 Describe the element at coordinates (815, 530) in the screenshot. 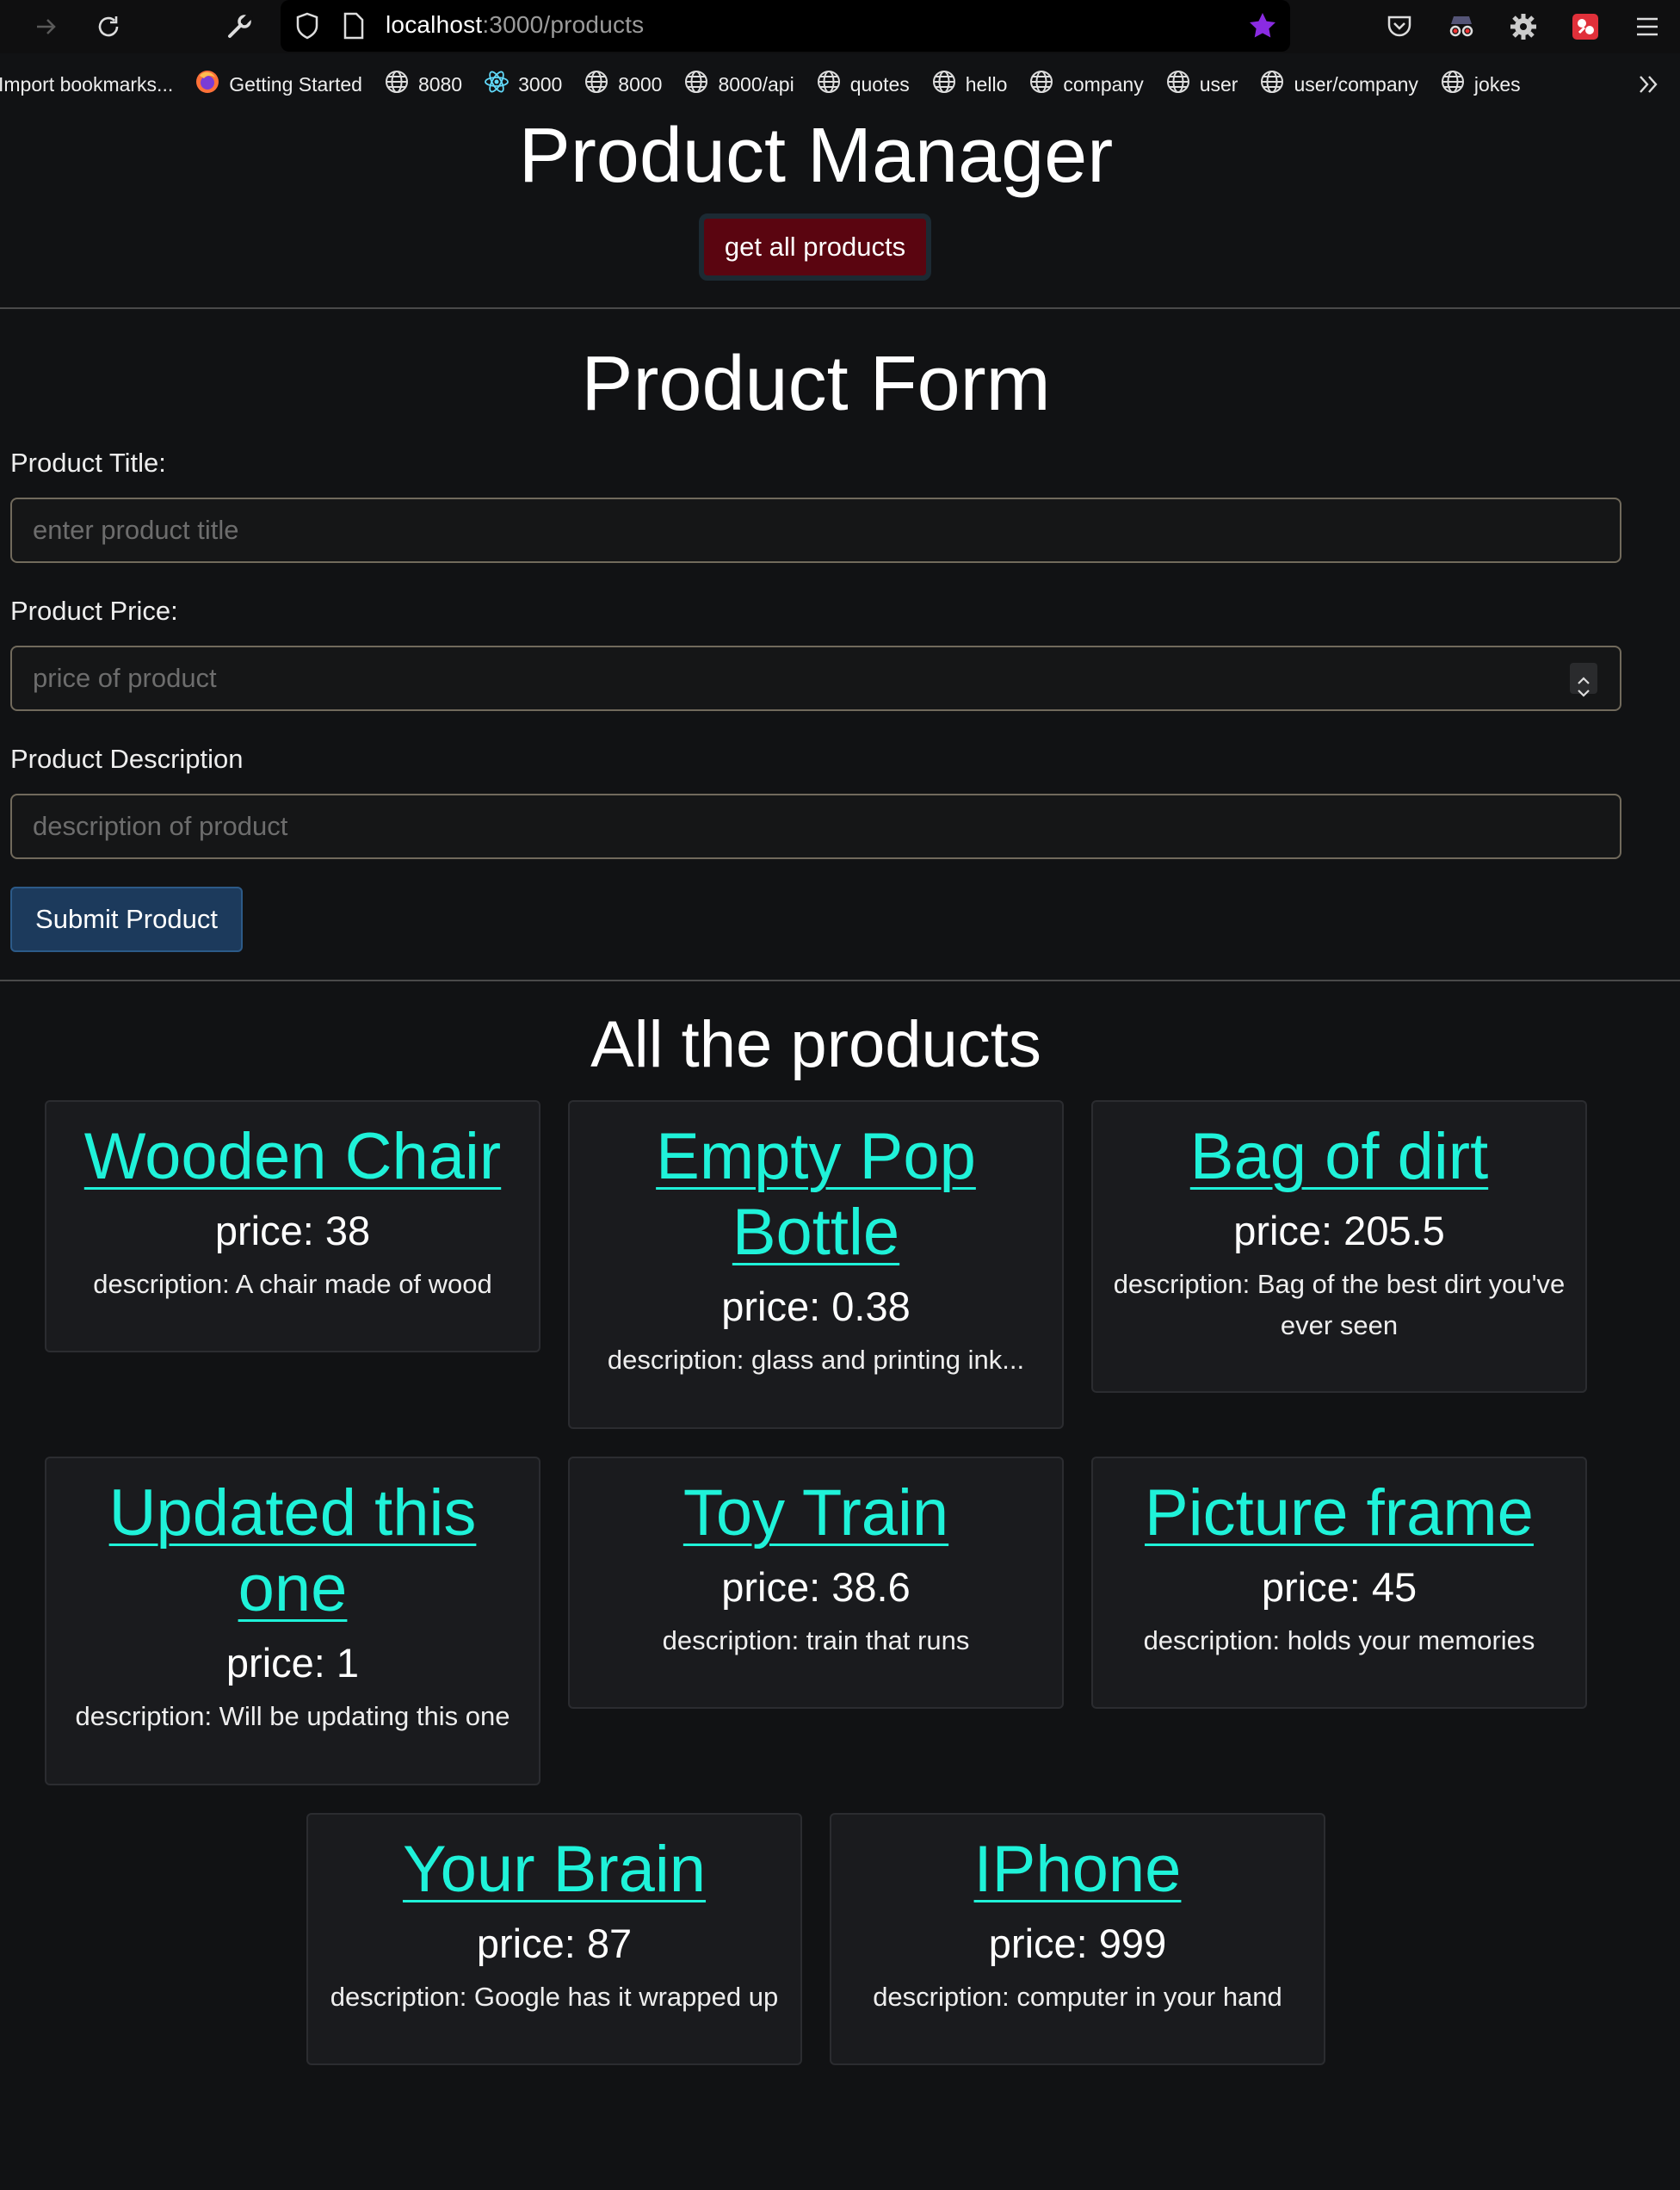

I see `product-title-input: enter product title` at that location.